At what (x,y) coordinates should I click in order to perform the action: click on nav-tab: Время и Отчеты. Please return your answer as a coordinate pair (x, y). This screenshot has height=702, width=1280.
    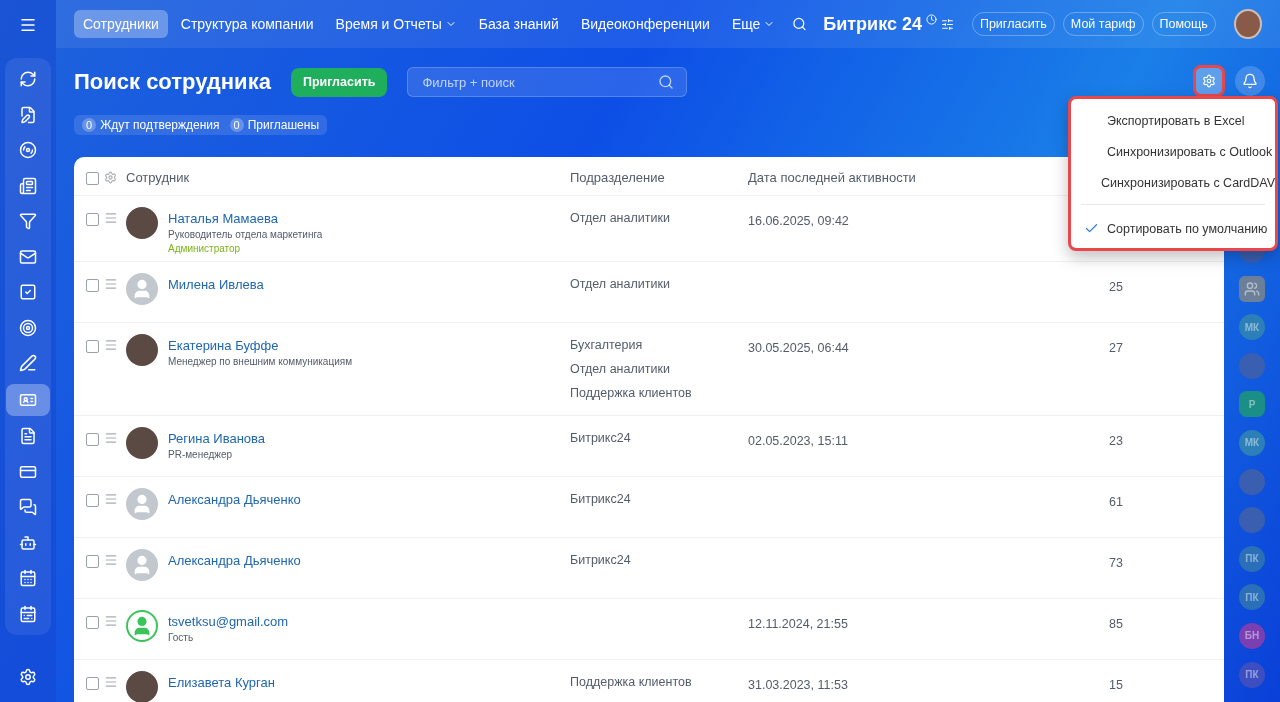
    Looking at the image, I should click on (396, 24).